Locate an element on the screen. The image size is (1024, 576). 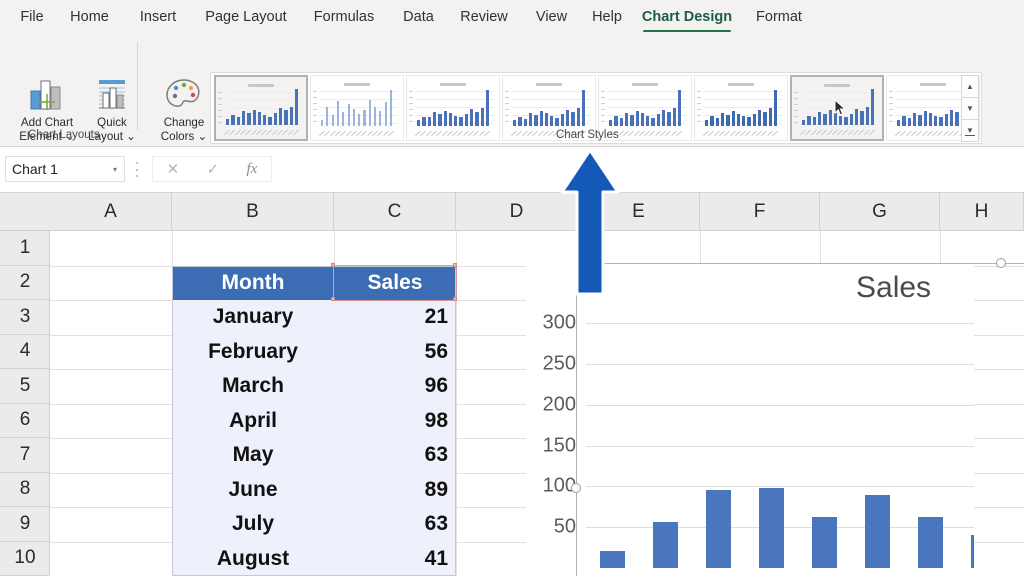
gallery-more-button: ▼ is located at coordinates (970, 130).